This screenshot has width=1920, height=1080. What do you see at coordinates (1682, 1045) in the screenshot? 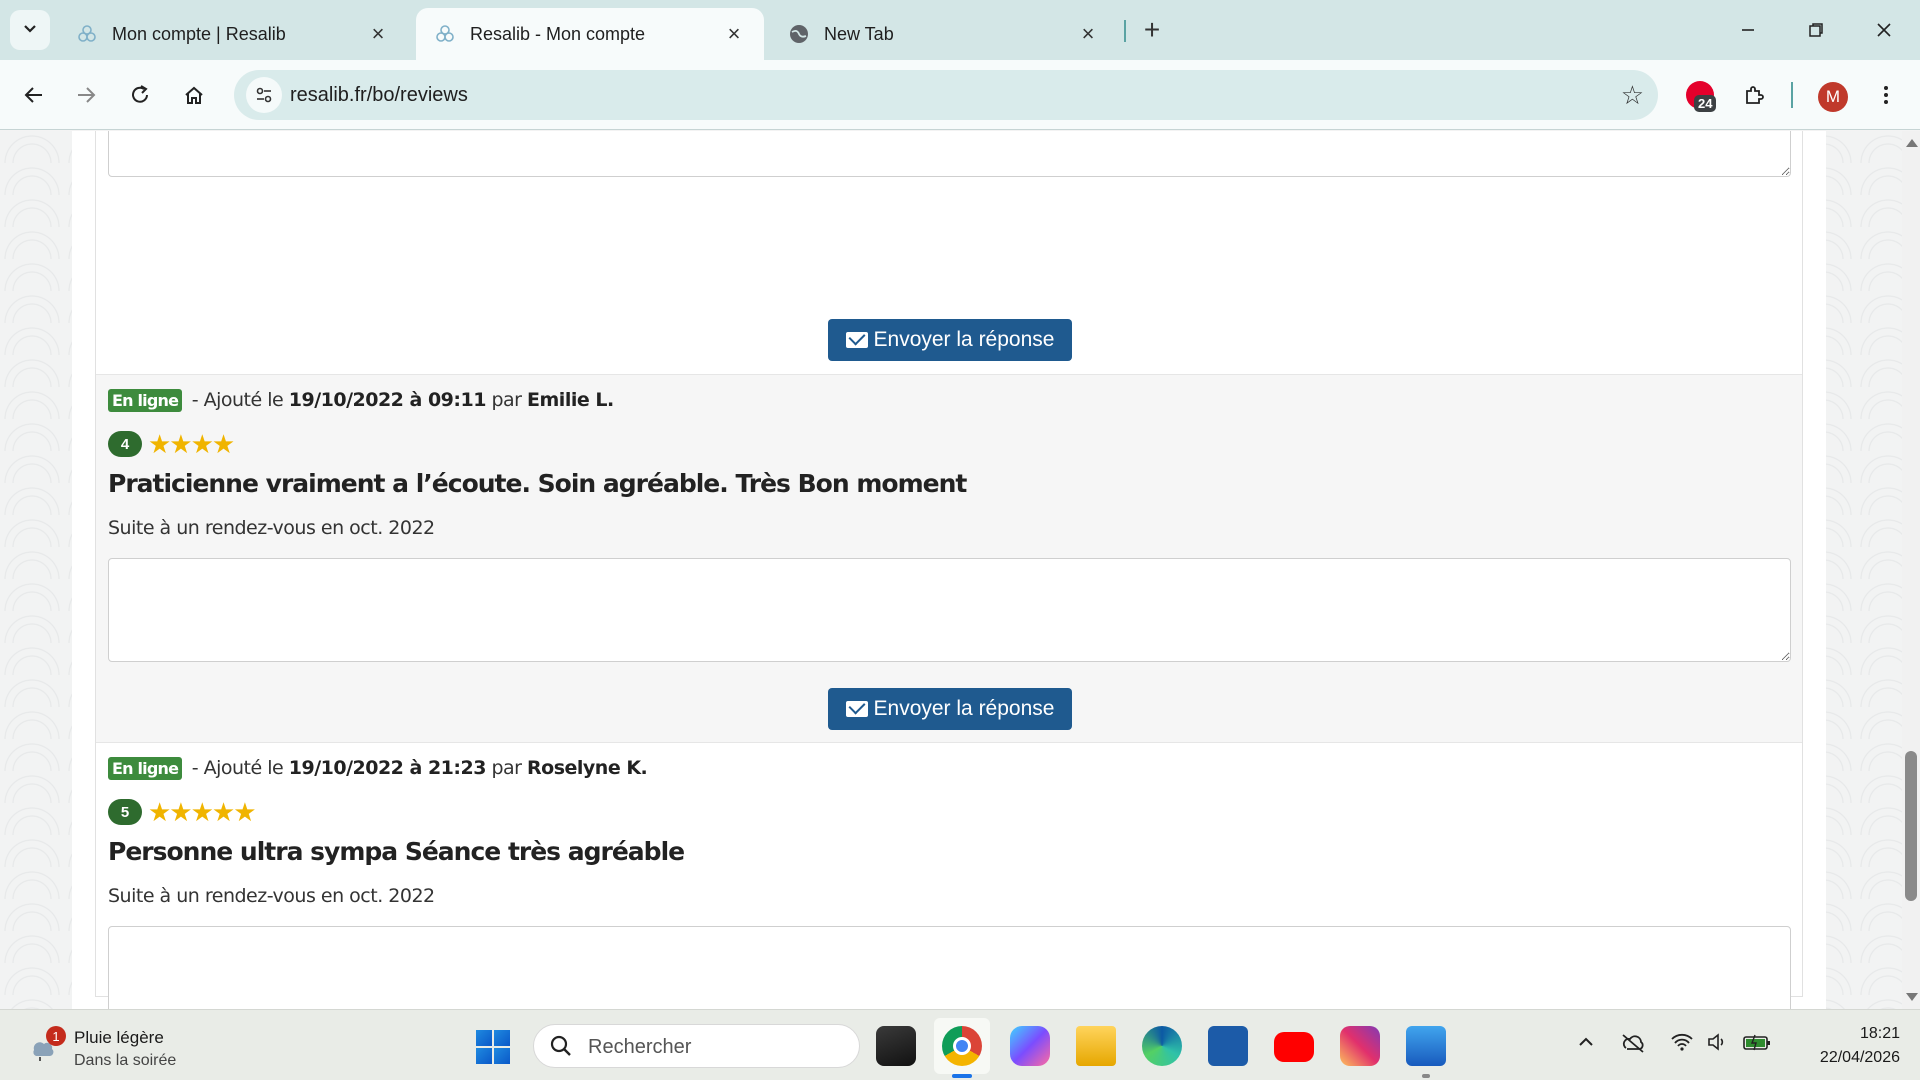
I see `wifi-icon` at bounding box center [1682, 1045].